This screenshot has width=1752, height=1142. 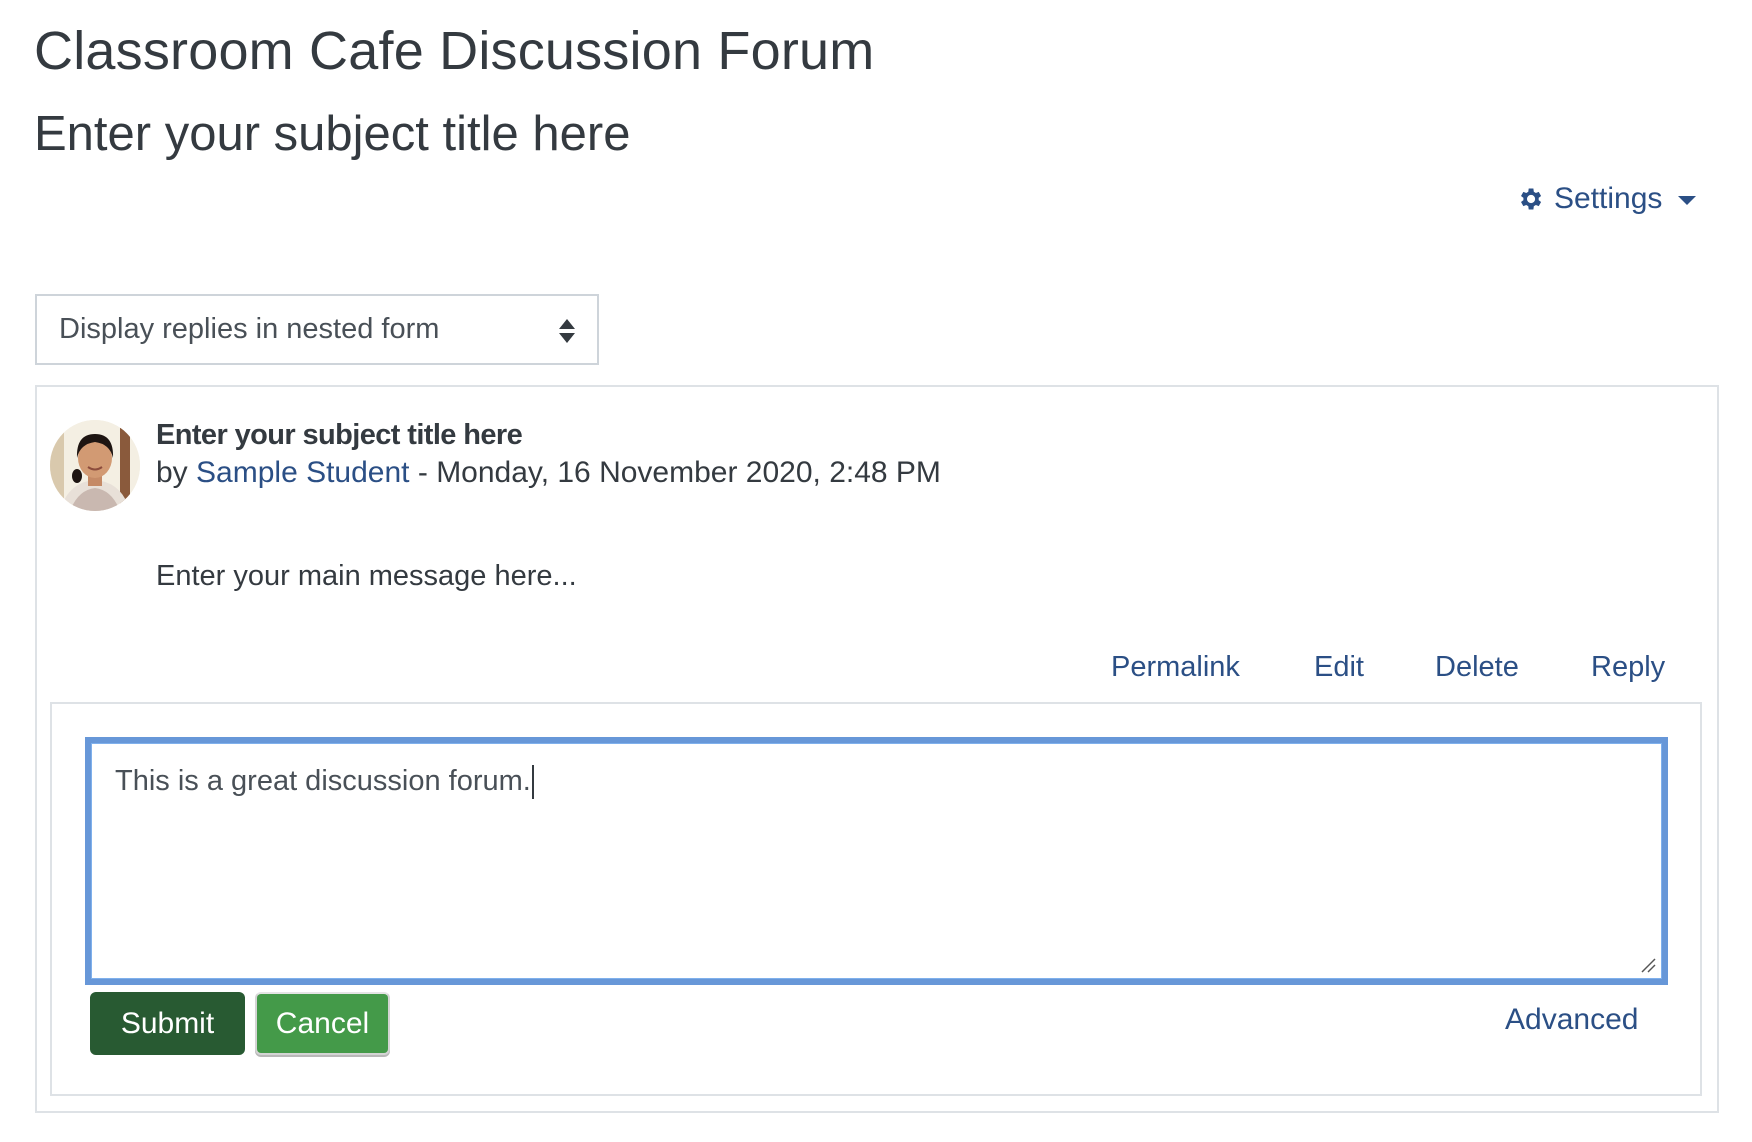 I want to click on author-link: Sample Student, so click(x=302, y=472).